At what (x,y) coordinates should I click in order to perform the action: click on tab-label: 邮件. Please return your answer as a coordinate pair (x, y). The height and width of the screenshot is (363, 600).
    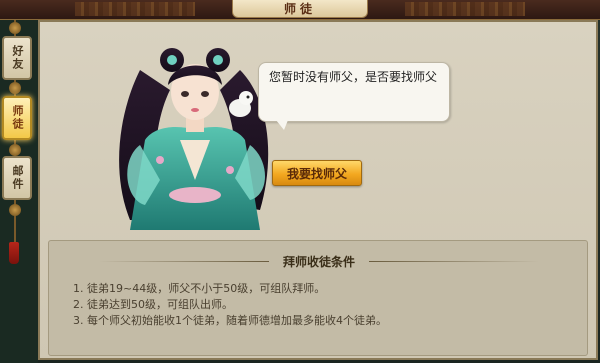
    Looking at the image, I should click on (17, 178).